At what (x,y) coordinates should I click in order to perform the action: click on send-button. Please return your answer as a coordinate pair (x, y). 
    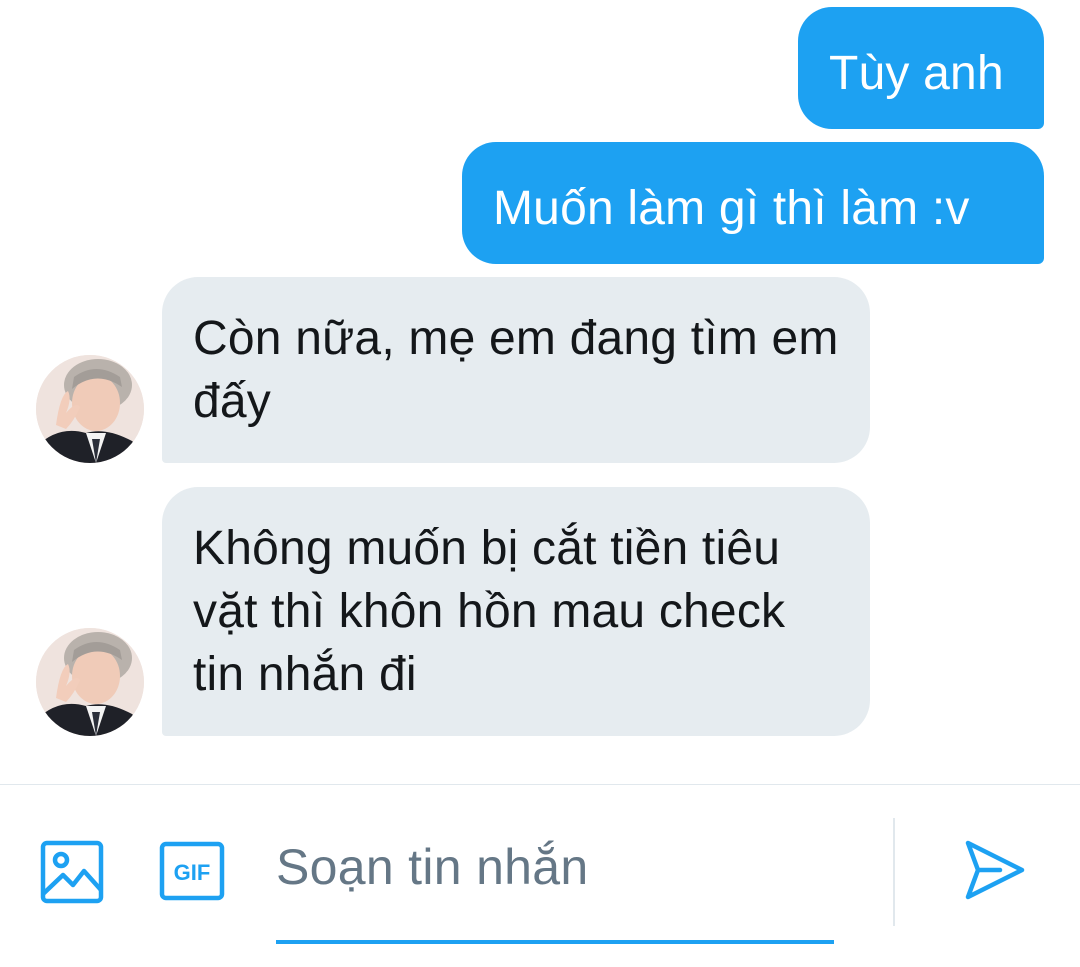
    Looking at the image, I should click on (995, 870).